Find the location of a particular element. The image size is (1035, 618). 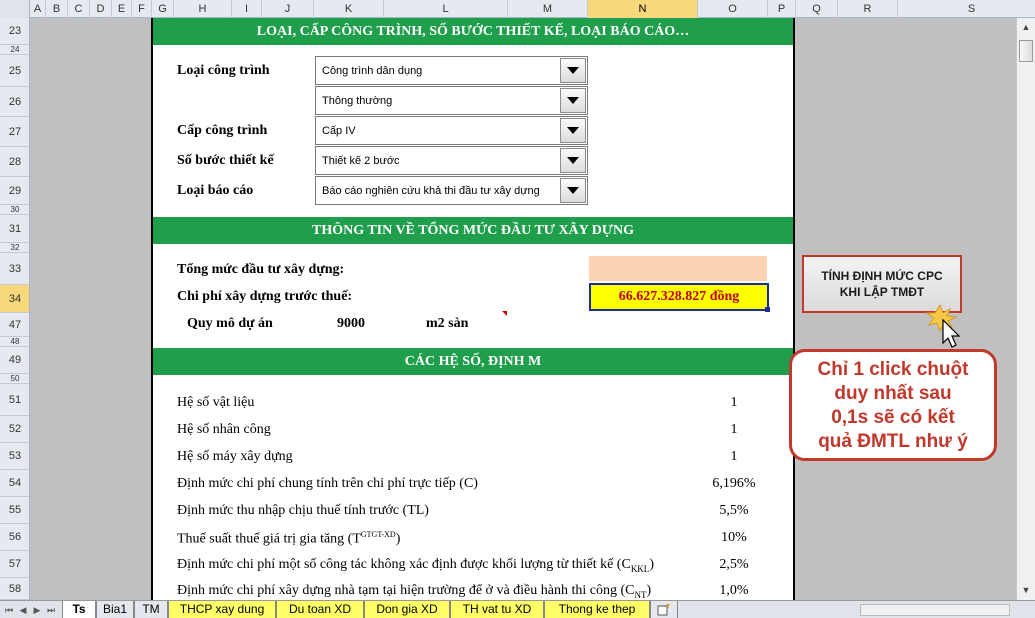

cap-cong-trinh-dropdown: Cấp IV is located at coordinates (451, 130).